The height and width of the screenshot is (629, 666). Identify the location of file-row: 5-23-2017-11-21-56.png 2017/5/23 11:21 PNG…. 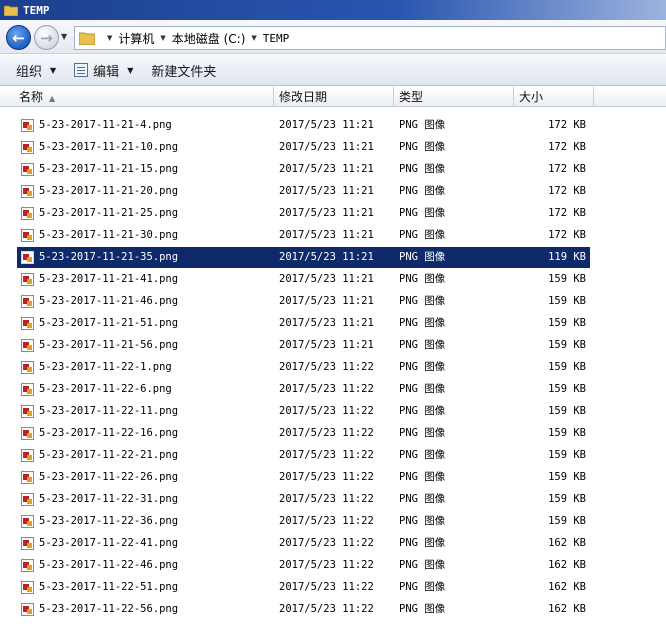
(303, 345).